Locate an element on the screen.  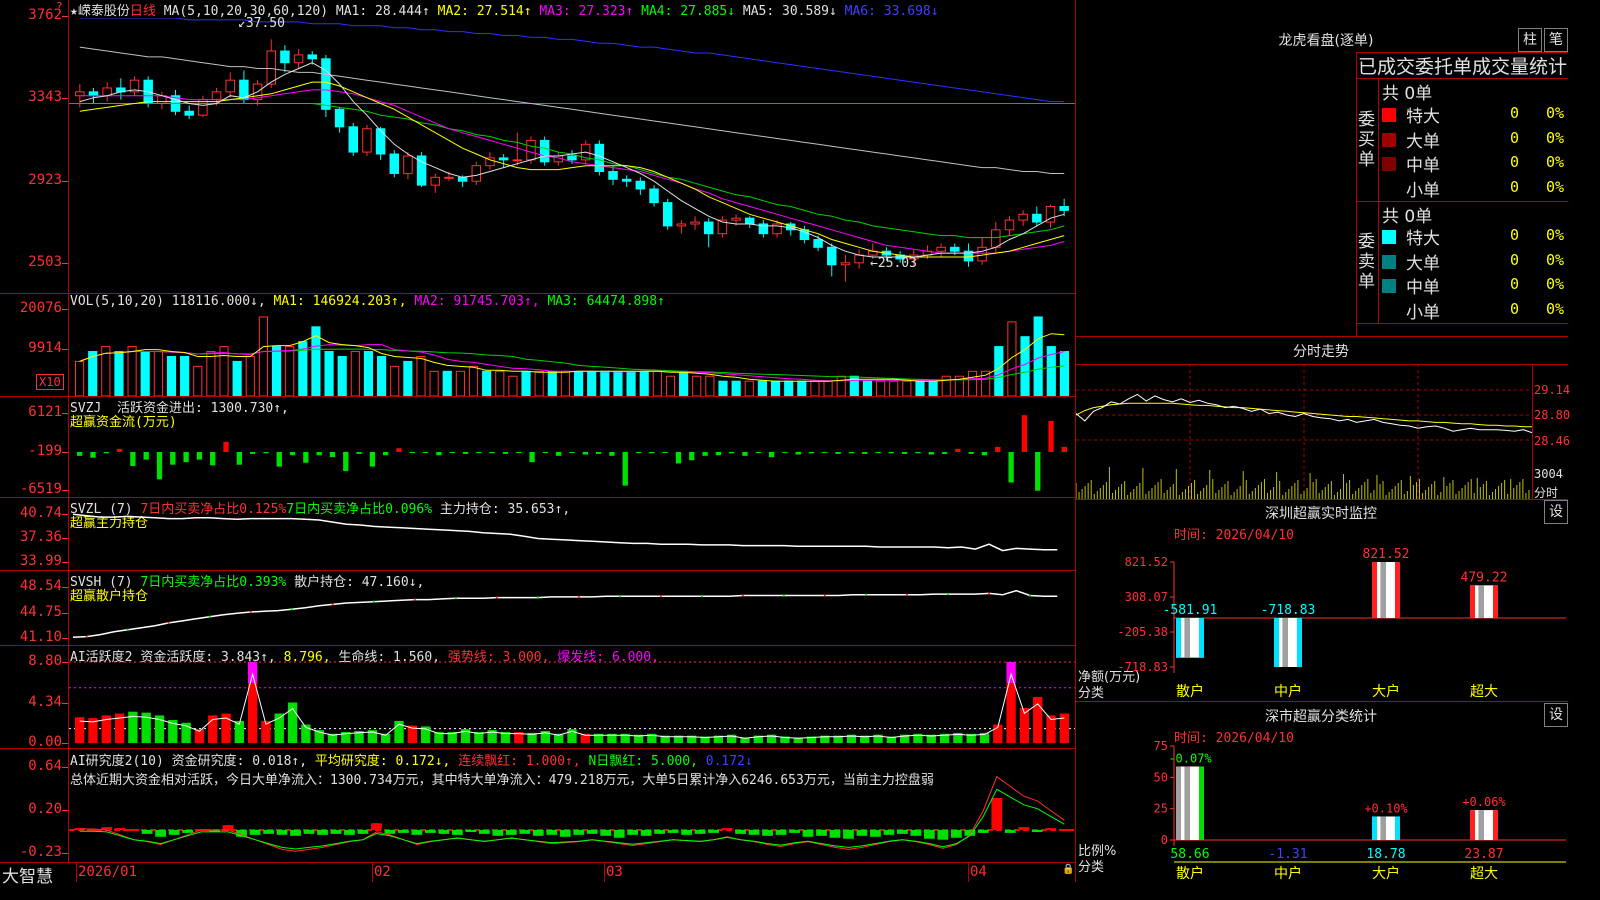
high-price-label: ↙37.50 is located at coordinates (261, 23).